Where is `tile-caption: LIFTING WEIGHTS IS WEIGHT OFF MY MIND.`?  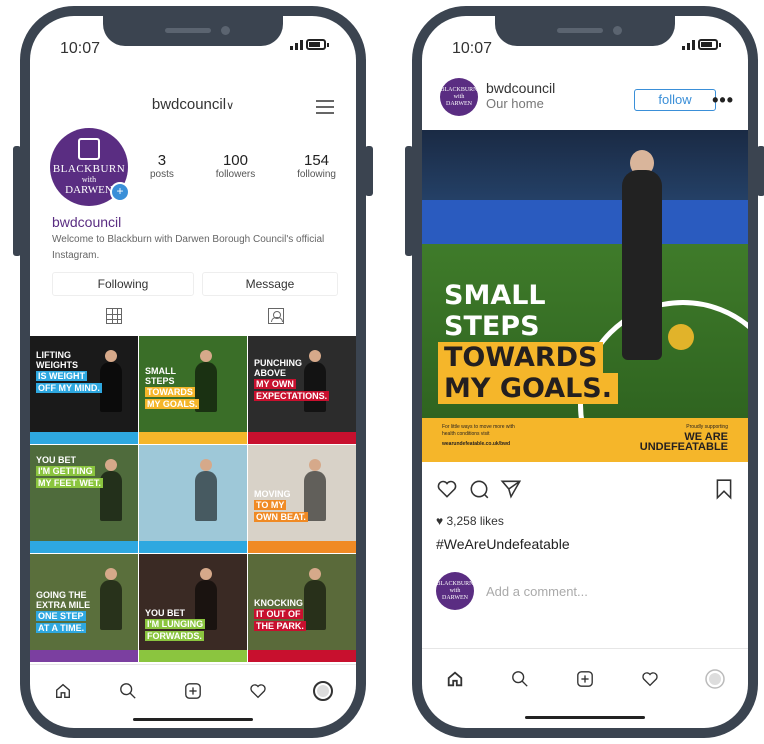 tile-caption: LIFTING WEIGHTS IS WEIGHT OFF MY MIND. is located at coordinates (69, 372).